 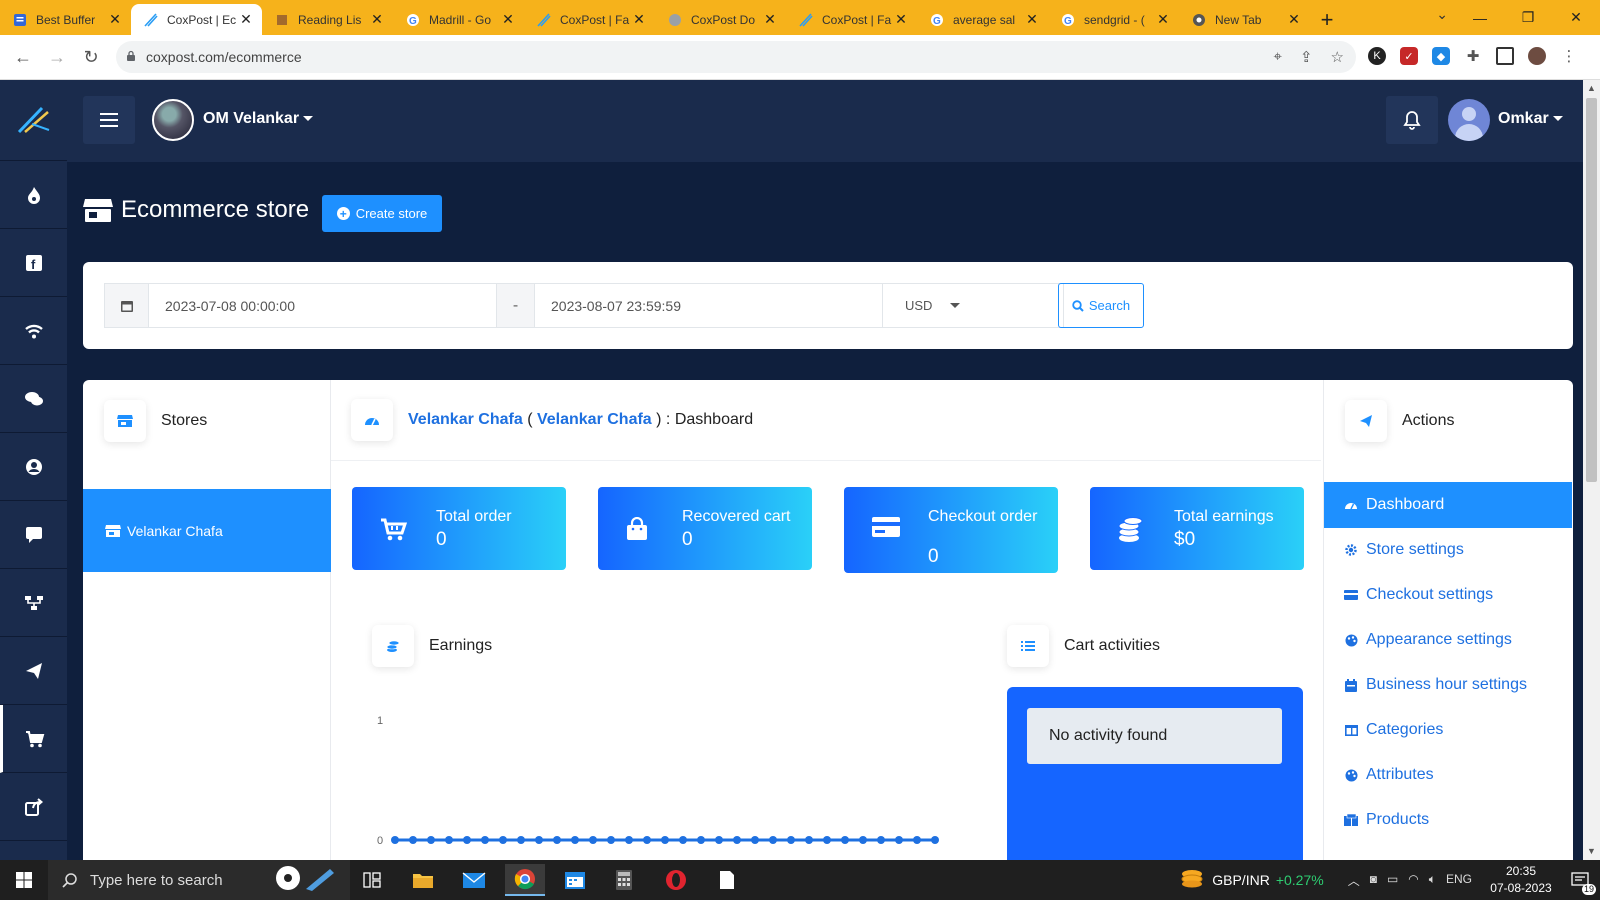 What do you see at coordinates (1373, 880) in the screenshot?
I see `meet-now-icon: ◙` at bounding box center [1373, 880].